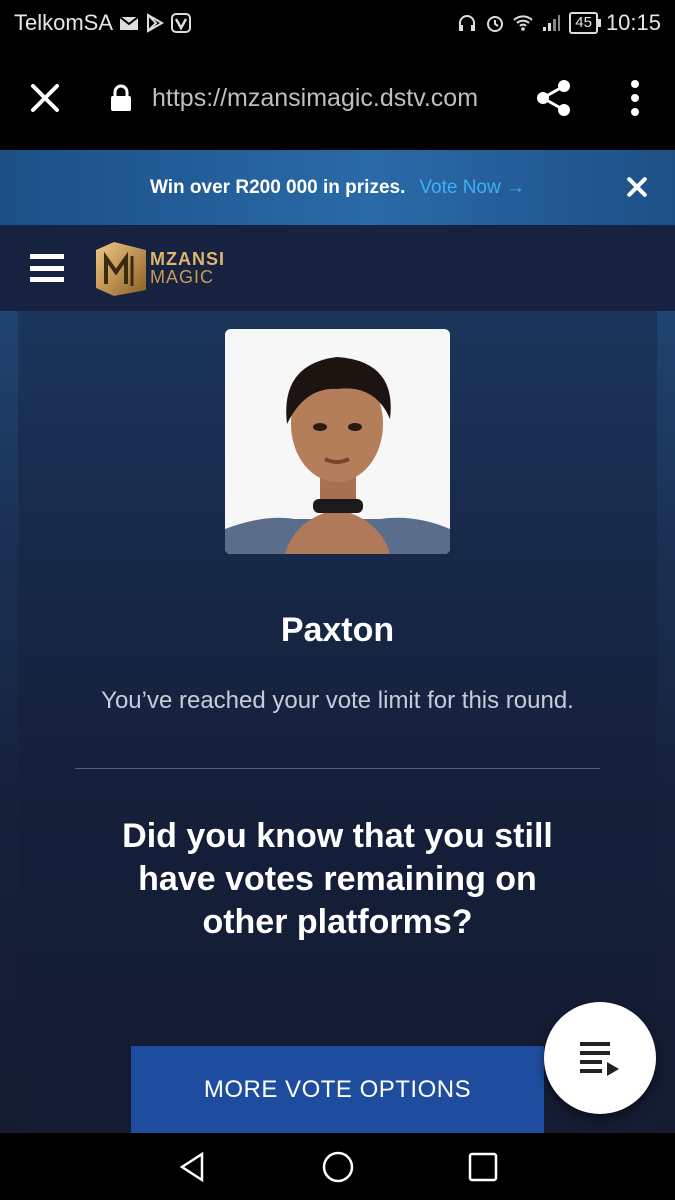 This screenshot has width=675, height=1200. Describe the element at coordinates (323, 98) in the screenshot. I see `url-bar: https://mzansimagic.dstv.com` at that location.